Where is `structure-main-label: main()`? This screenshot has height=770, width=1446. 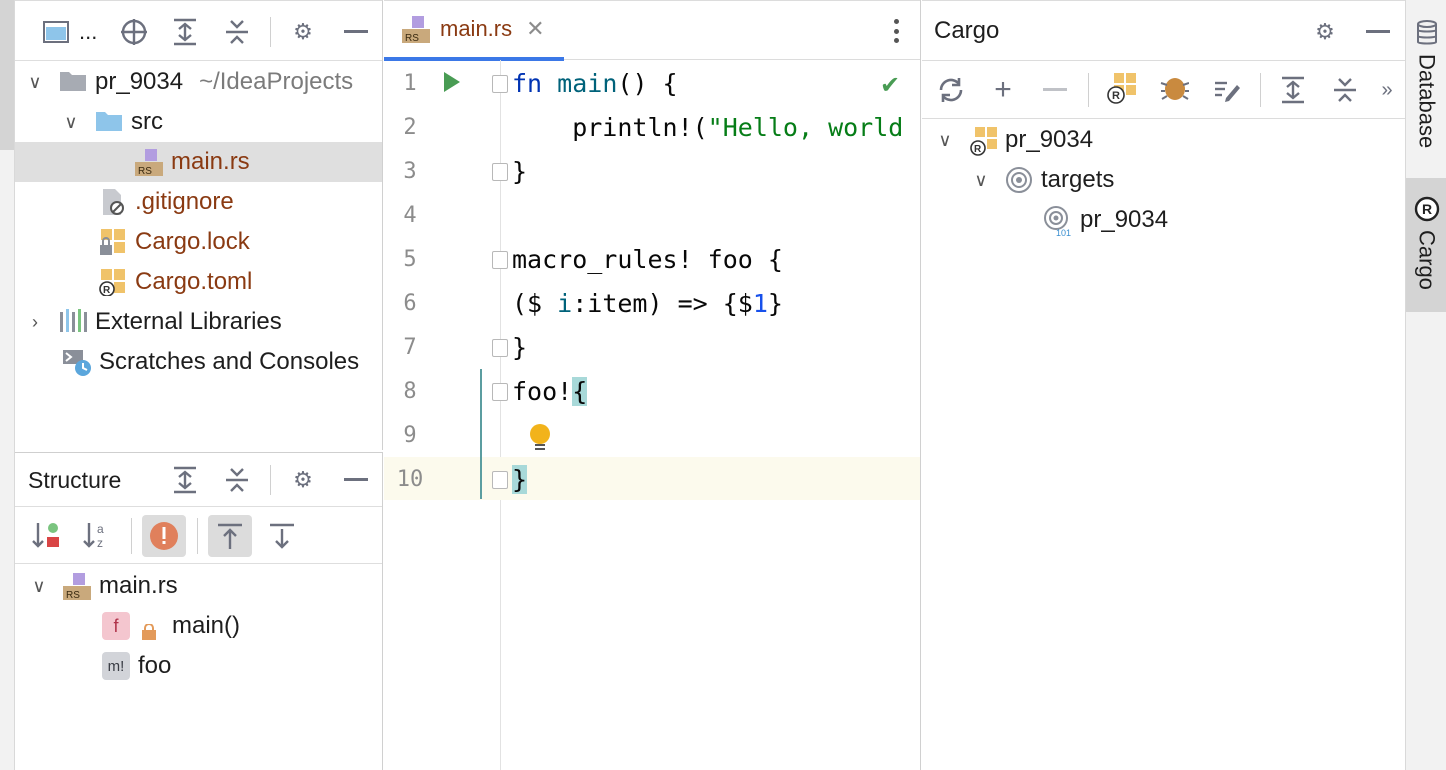 structure-main-label: main() is located at coordinates (206, 625).